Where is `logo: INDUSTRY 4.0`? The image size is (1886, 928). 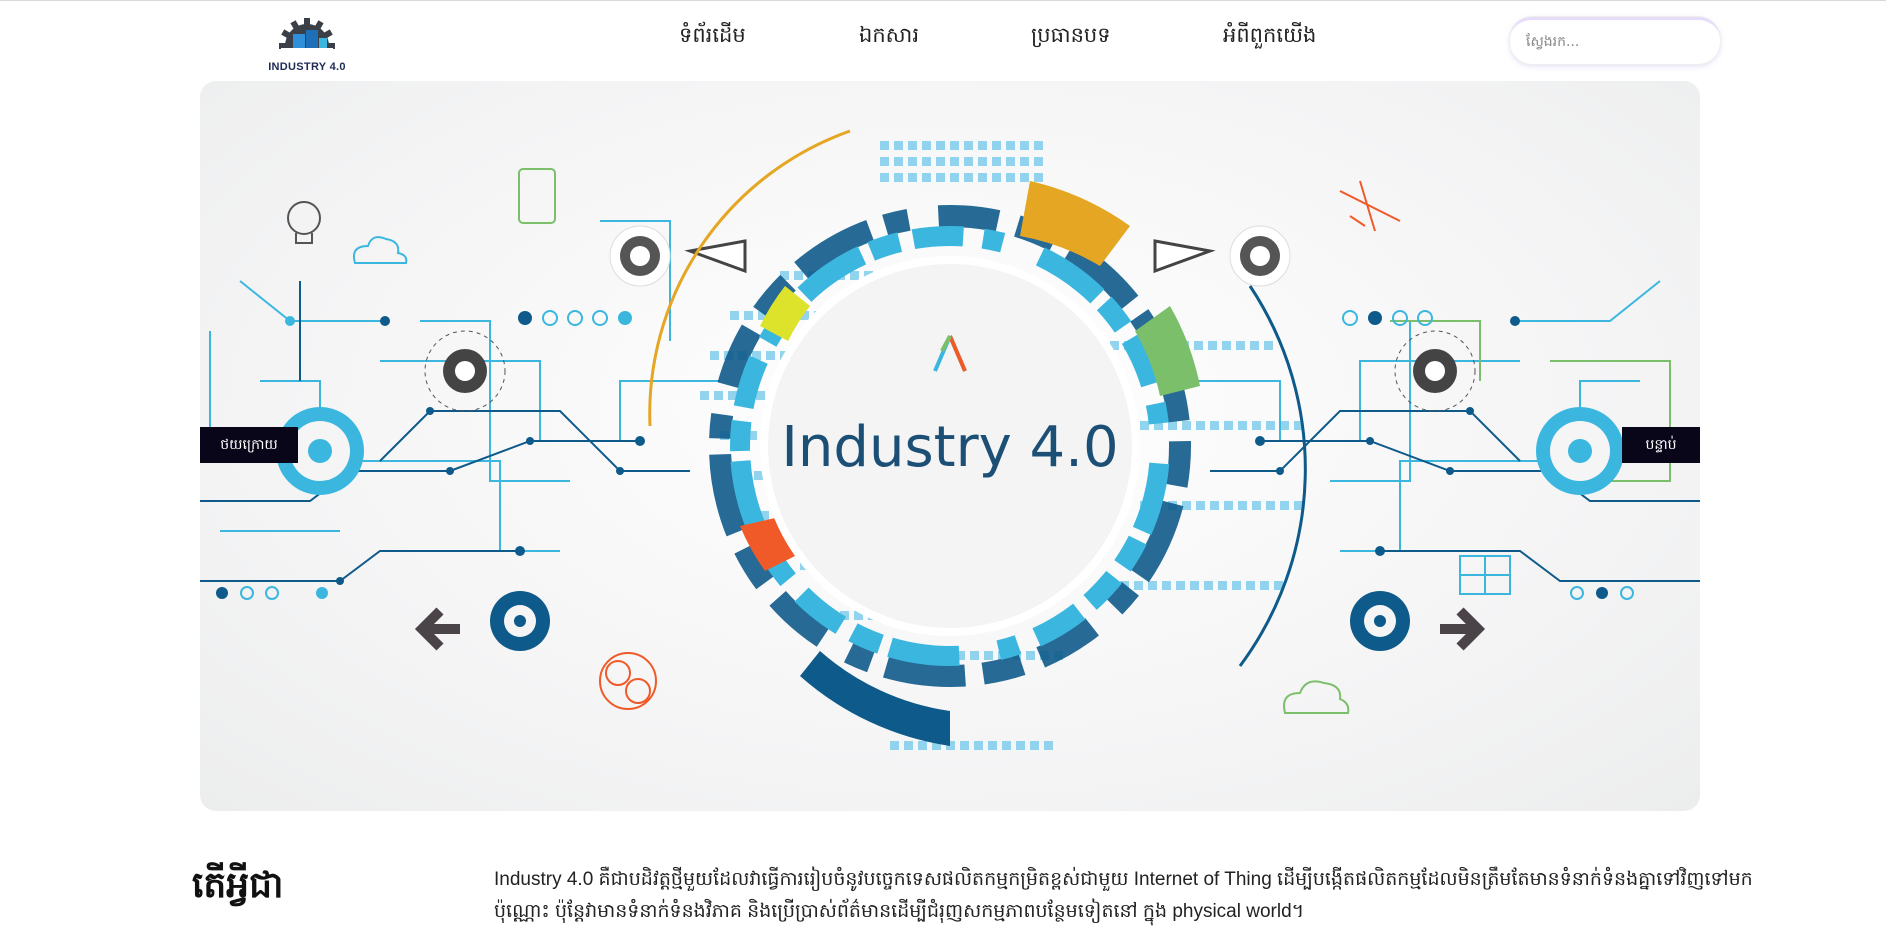 logo: INDUSTRY 4.0 is located at coordinates (307, 45).